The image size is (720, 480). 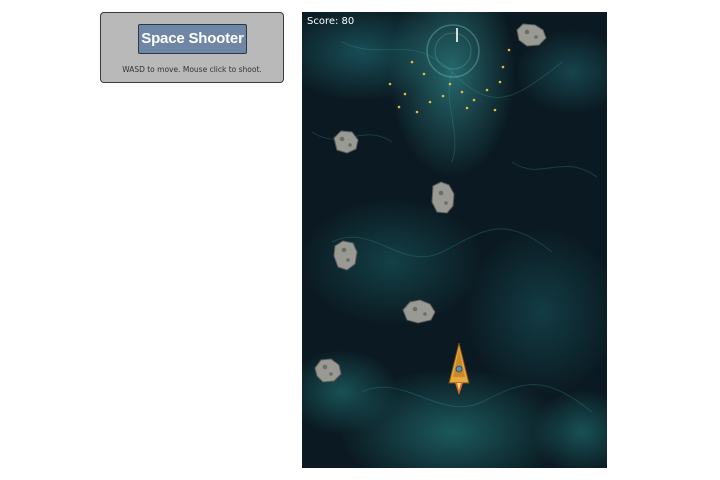 I want to click on instructions-text: WASD to move. Mouse click to shoot., so click(x=192, y=69).